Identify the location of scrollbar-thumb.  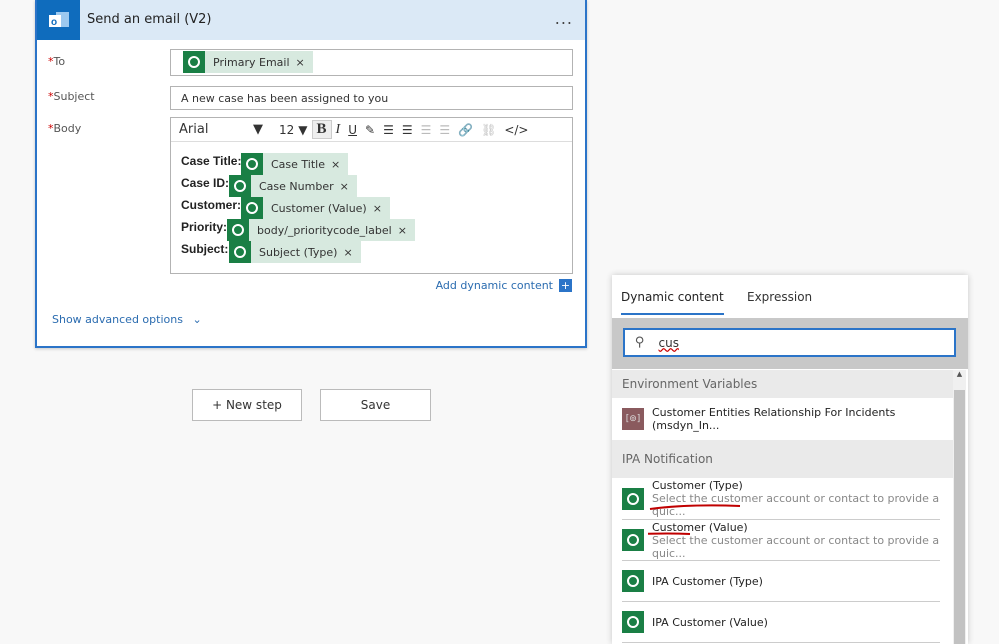
(959, 517).